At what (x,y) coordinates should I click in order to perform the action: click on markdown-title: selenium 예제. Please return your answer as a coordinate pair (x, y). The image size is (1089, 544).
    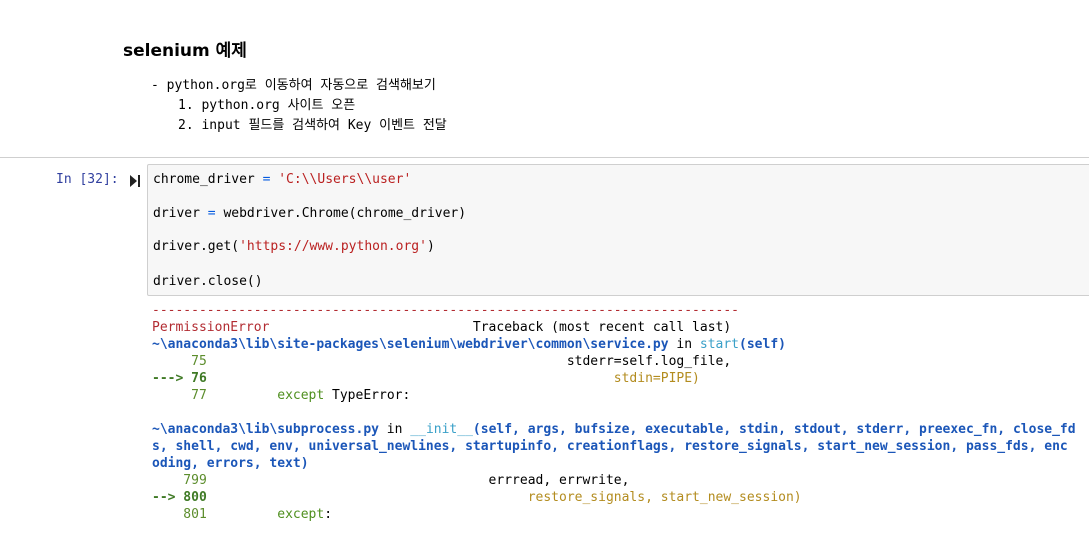
    Looking at the image, I should click on (185, 51).